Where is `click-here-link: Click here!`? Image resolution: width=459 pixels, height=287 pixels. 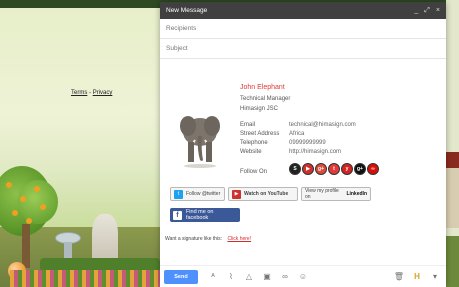
click-here-link: Click here! is located at coordinates (239, 239).